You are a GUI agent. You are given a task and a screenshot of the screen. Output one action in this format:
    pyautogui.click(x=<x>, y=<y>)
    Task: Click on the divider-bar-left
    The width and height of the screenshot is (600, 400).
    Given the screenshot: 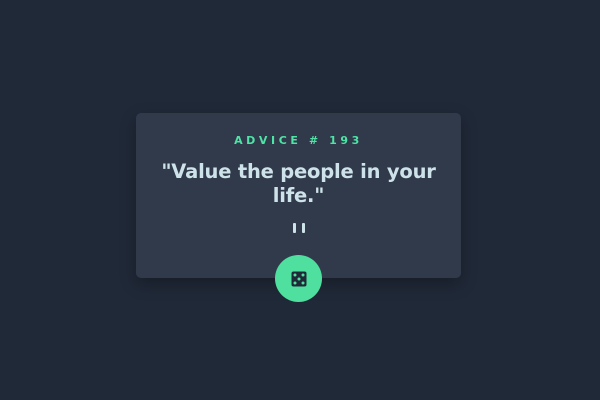 What is the action you would take?
    pyautogui.click(x=294, y=228)
    